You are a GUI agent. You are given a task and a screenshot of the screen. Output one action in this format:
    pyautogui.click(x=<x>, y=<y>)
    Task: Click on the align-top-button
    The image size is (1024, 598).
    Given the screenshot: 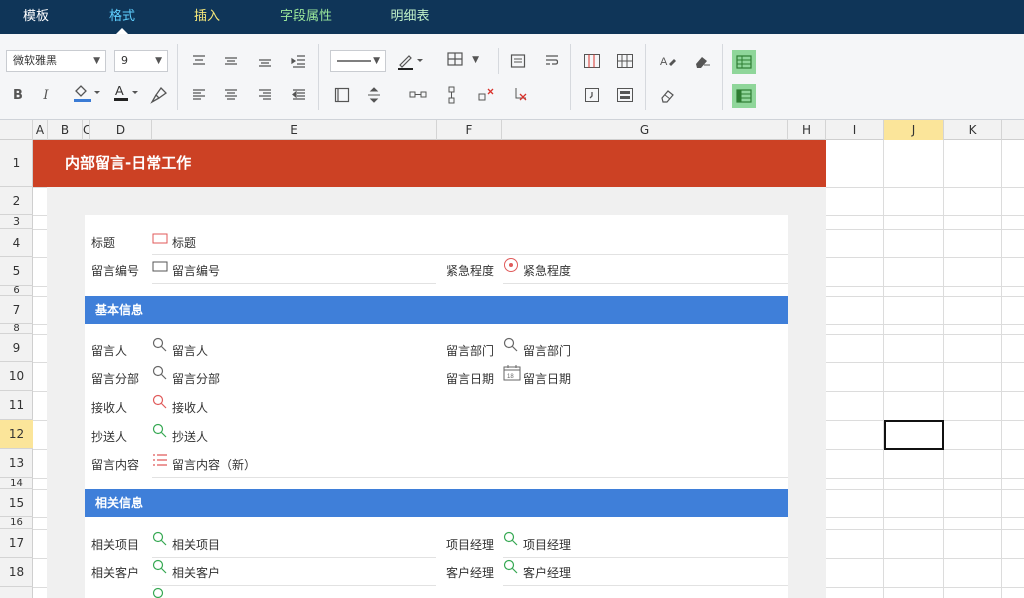 What is the action you would take?
    pyautogui.click(x=199, y=61)
    